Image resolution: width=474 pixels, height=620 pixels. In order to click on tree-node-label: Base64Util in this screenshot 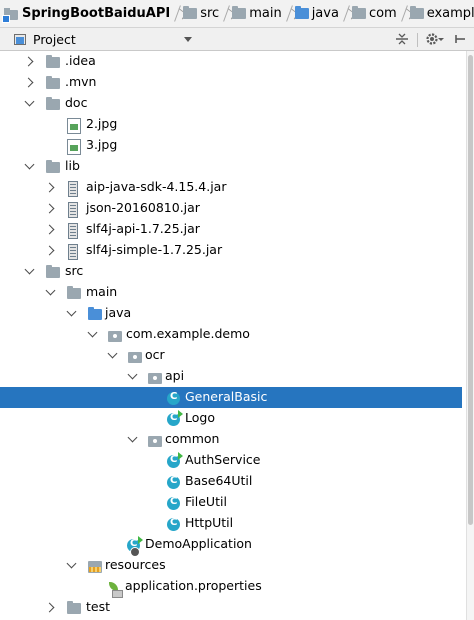, I will do `click(219, 480)`.